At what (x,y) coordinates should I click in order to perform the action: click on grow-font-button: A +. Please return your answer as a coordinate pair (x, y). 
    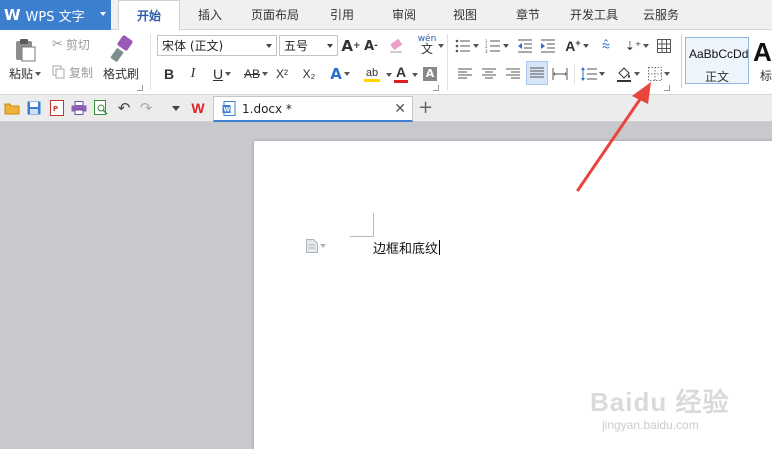
    Looking at the image, I should click on (350, 46).